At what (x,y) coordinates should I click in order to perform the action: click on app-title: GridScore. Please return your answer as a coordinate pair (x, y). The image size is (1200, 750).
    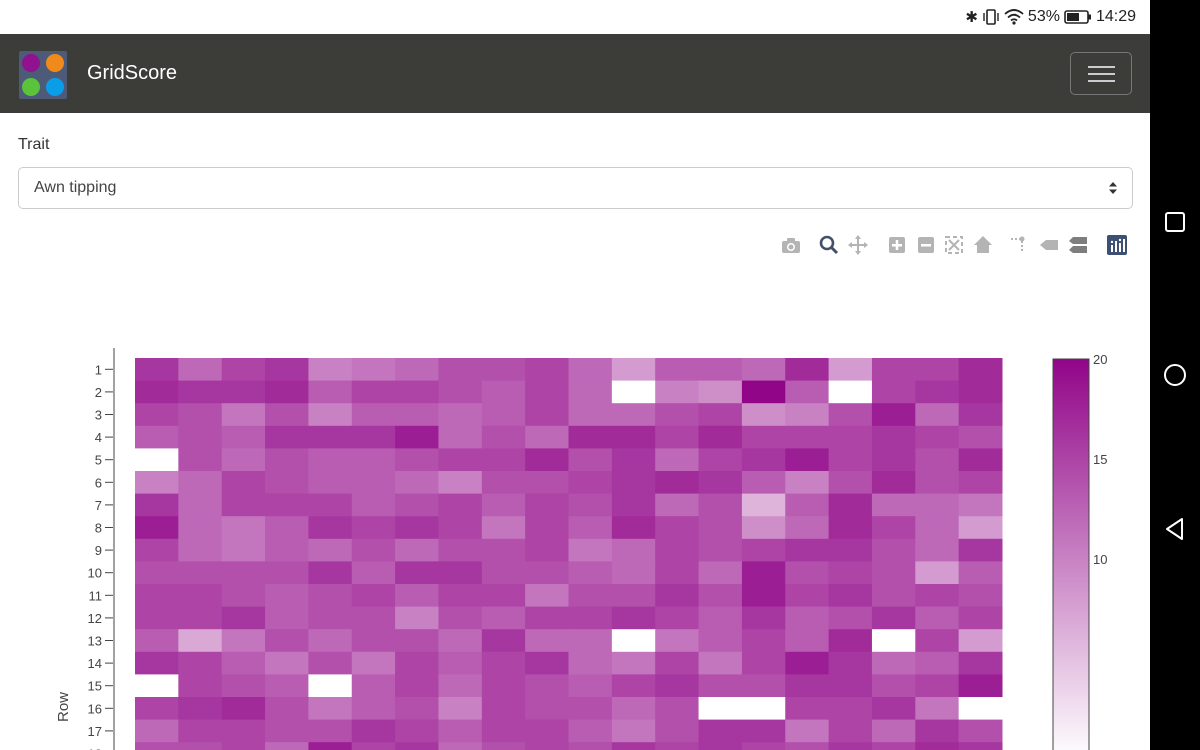
    Looking at the image, I should click on (132, 73).